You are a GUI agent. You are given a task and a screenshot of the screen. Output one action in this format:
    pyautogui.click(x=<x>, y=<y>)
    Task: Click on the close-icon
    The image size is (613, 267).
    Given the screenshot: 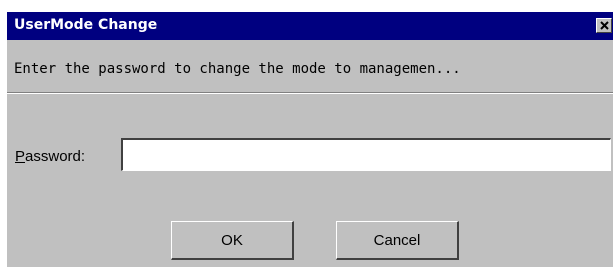 What is the action you would take?
    pyautogui.click(x=604, y=25)
    